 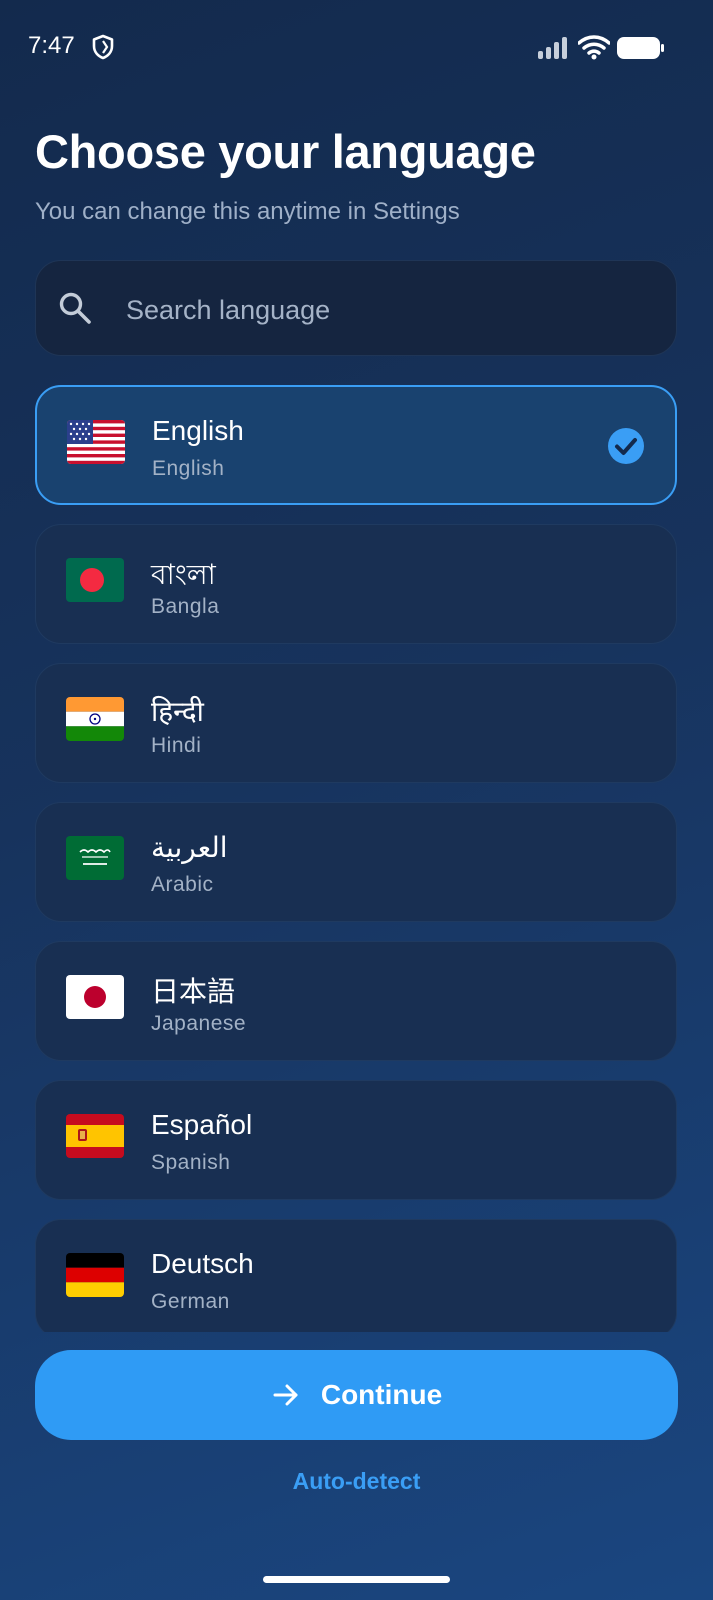 I want to click on language-native-name: العربية, so click(x=189, y=847).